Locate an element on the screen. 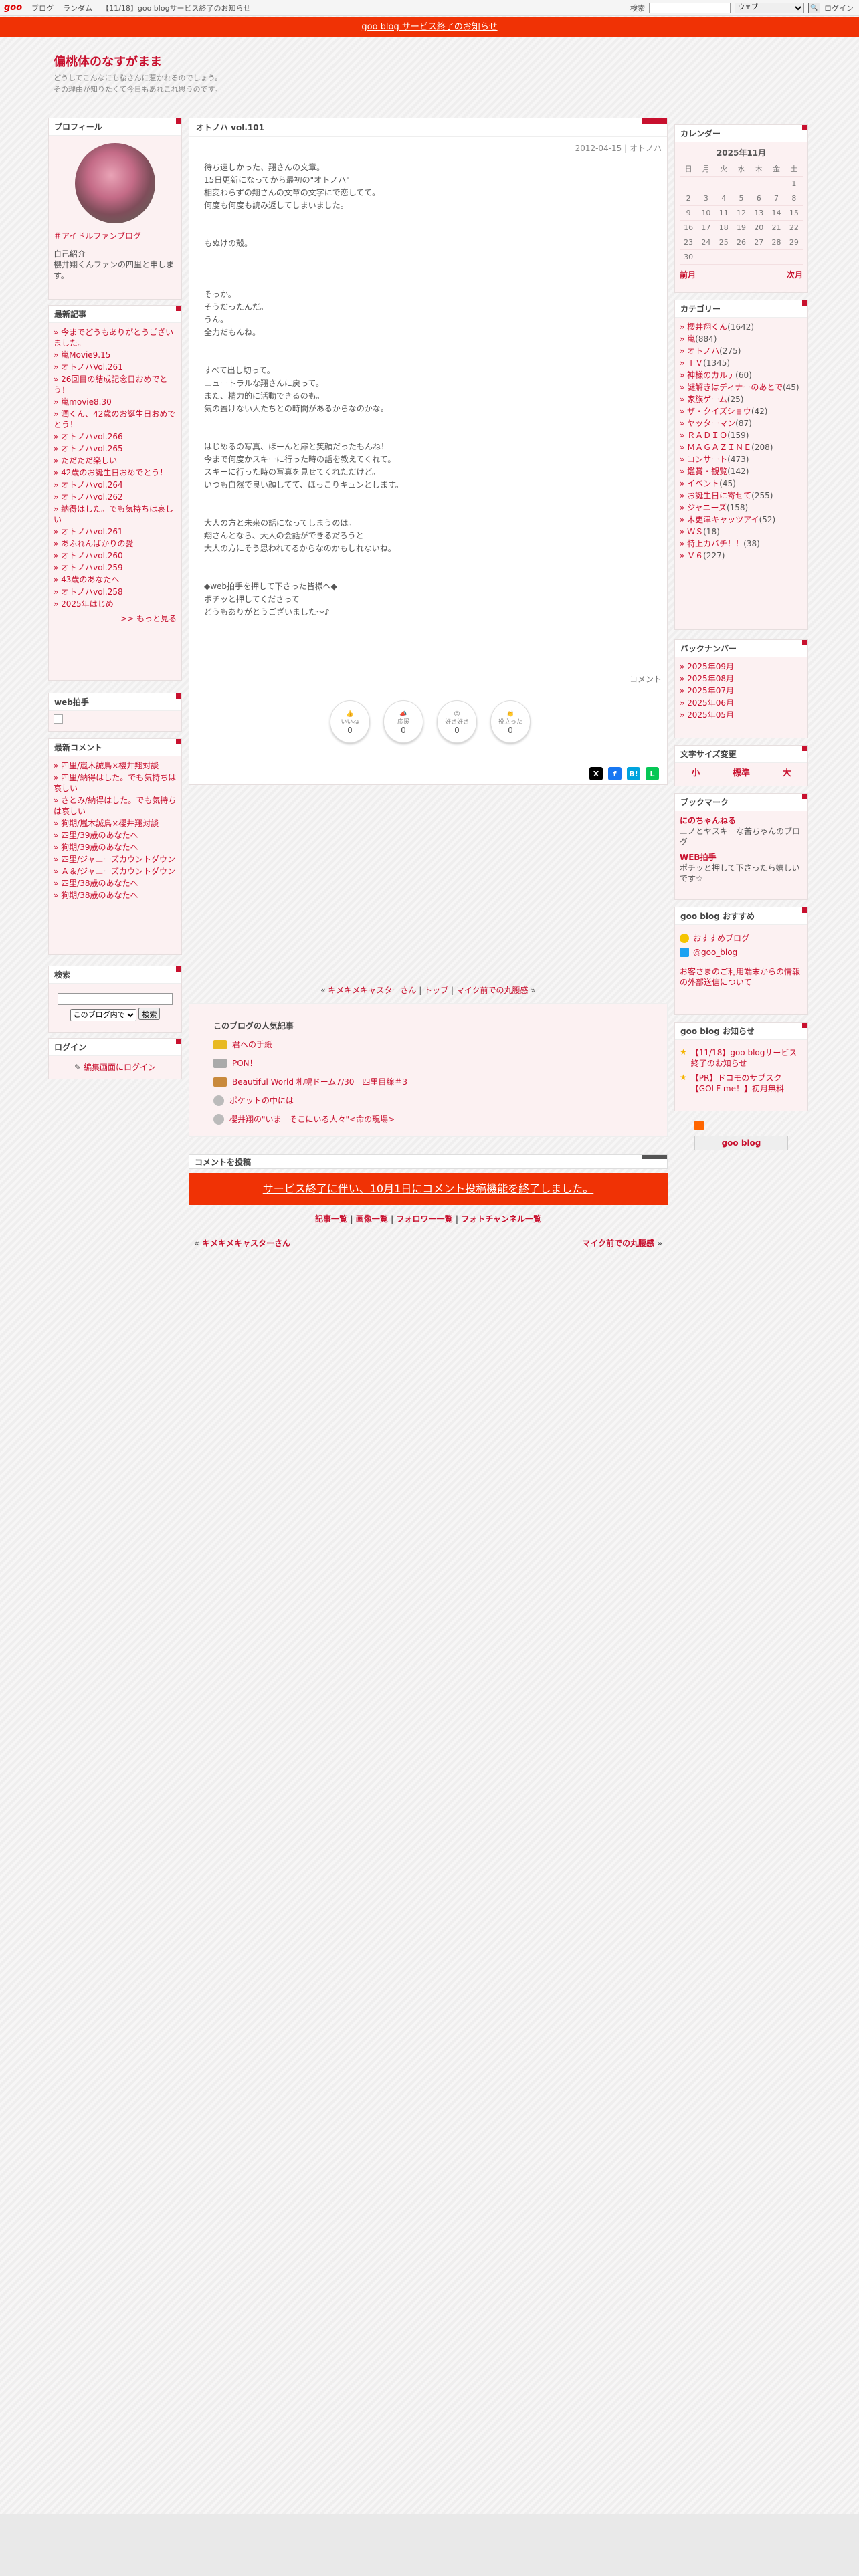 This screenshot has height=2576, width=859. nav-next-link: マイク前での丸腰感 is located at coordinates (493, 991).